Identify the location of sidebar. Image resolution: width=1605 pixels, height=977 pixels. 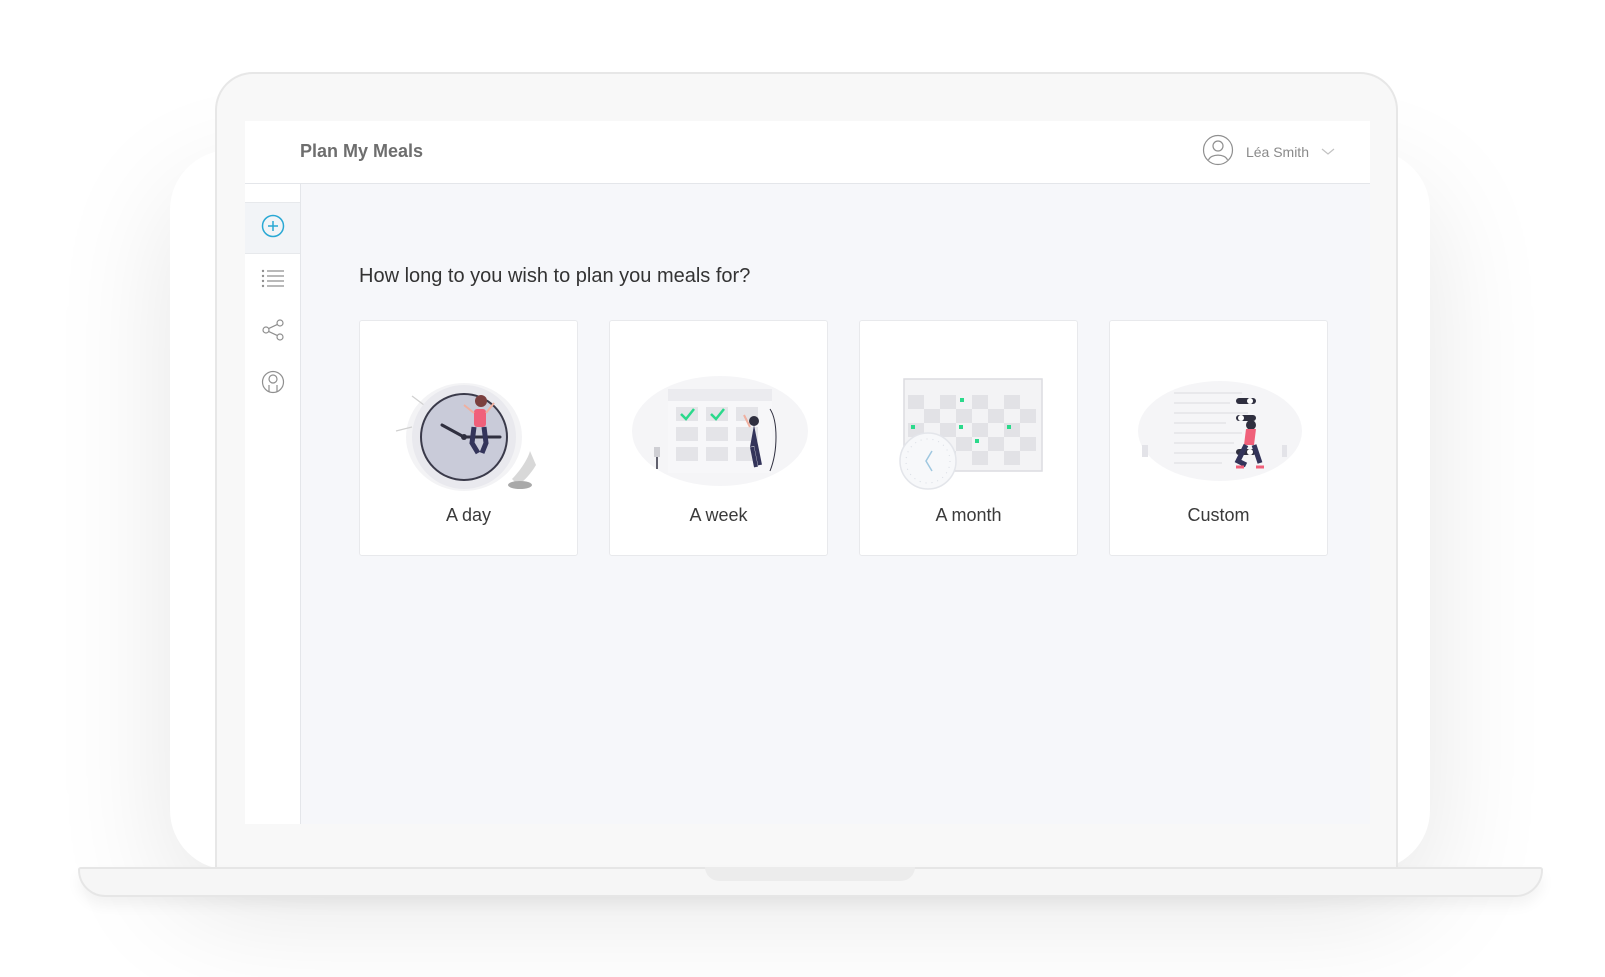
(273, 504).